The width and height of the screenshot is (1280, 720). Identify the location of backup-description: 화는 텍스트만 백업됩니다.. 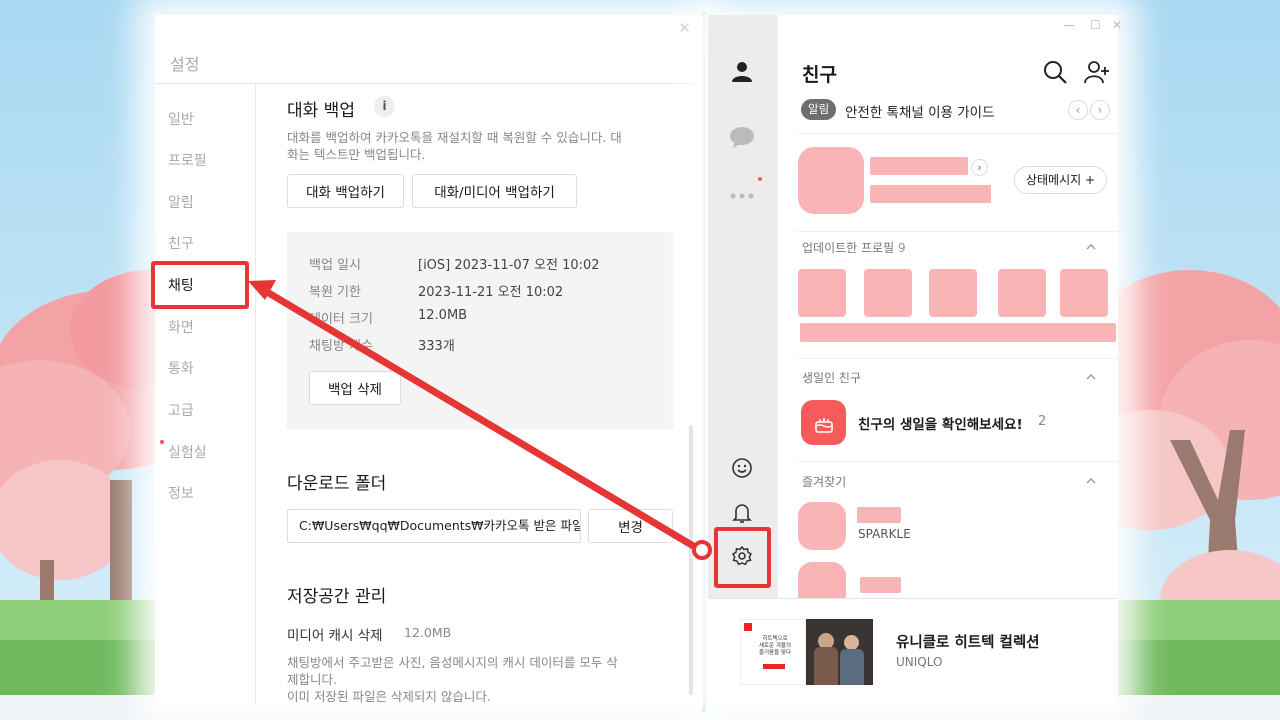
(356, 154).